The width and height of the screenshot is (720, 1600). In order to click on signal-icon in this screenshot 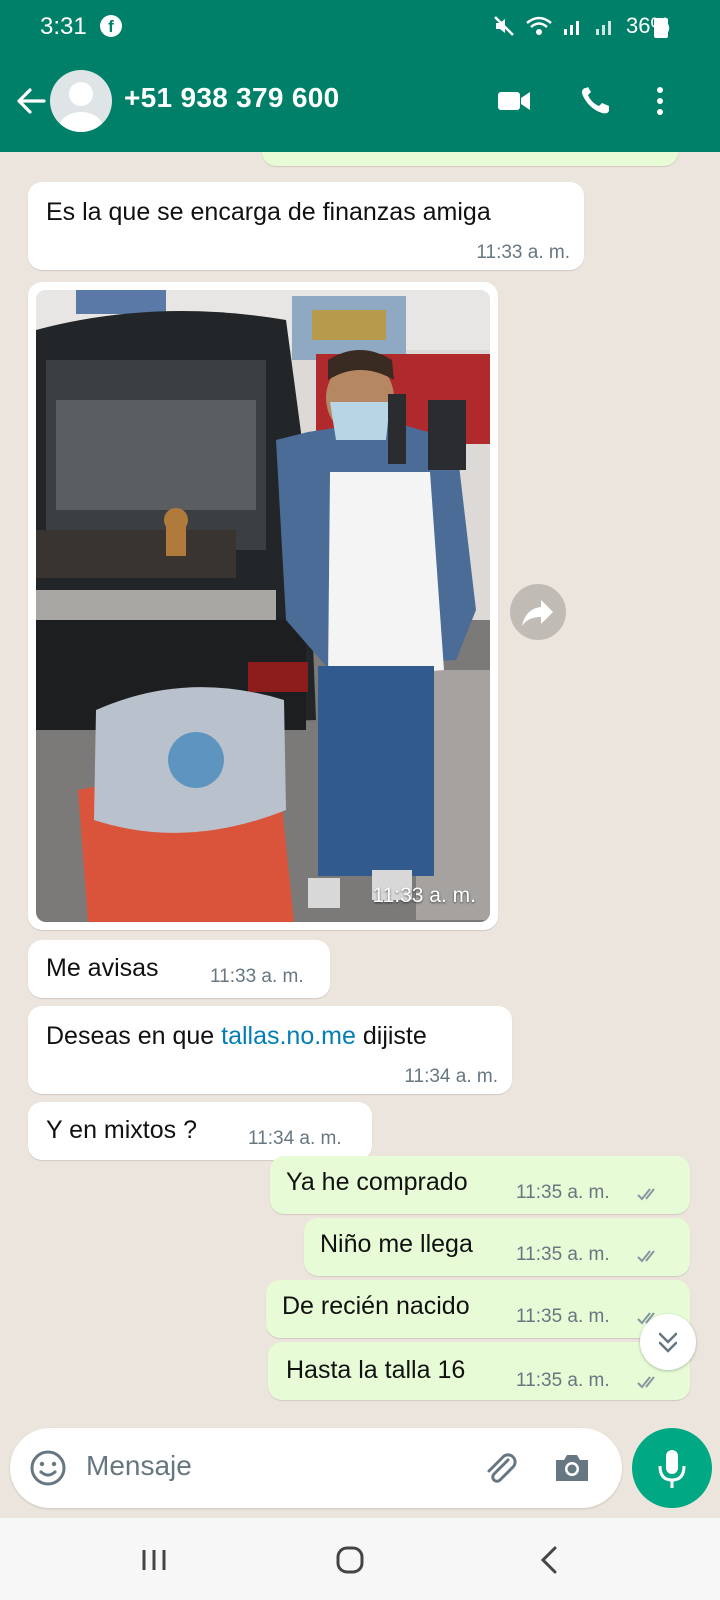, I will do `click(571, 28)`.